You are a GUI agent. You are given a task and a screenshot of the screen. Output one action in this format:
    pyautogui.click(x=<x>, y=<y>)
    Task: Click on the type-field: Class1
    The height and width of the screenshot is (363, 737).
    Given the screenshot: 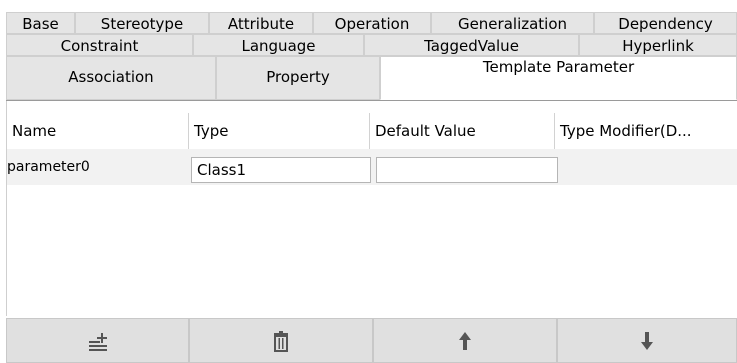 What is the action you would take?
    pyautogui.click(x=281, y=170)
    